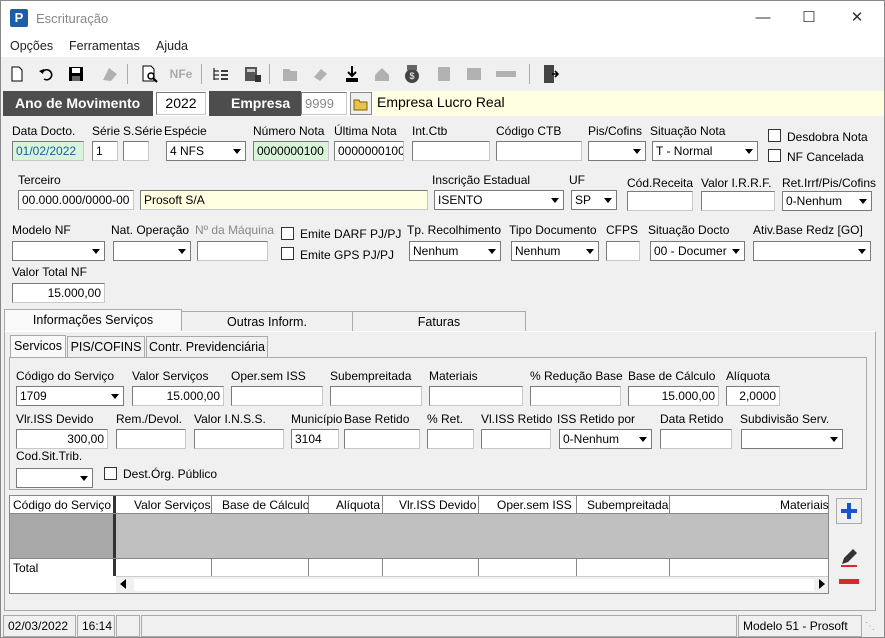 Image resolution: width=885 pixels, height=638 pixels. Describe the element at coordinates (774, 135) in the screenshot. I see `desdobra-checkbox` at that location.